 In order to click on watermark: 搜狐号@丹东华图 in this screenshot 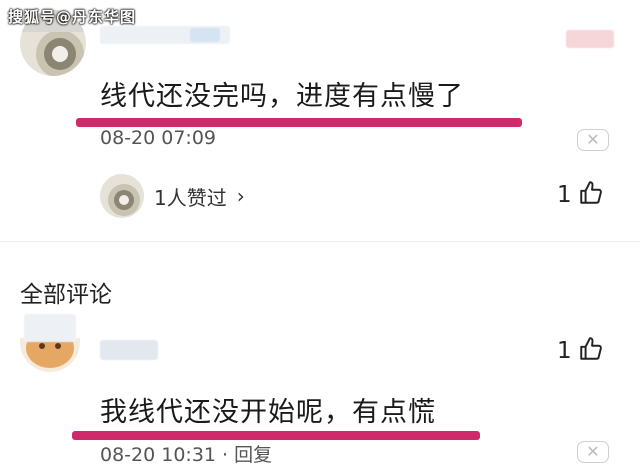, I will do `click(72, 17)`.